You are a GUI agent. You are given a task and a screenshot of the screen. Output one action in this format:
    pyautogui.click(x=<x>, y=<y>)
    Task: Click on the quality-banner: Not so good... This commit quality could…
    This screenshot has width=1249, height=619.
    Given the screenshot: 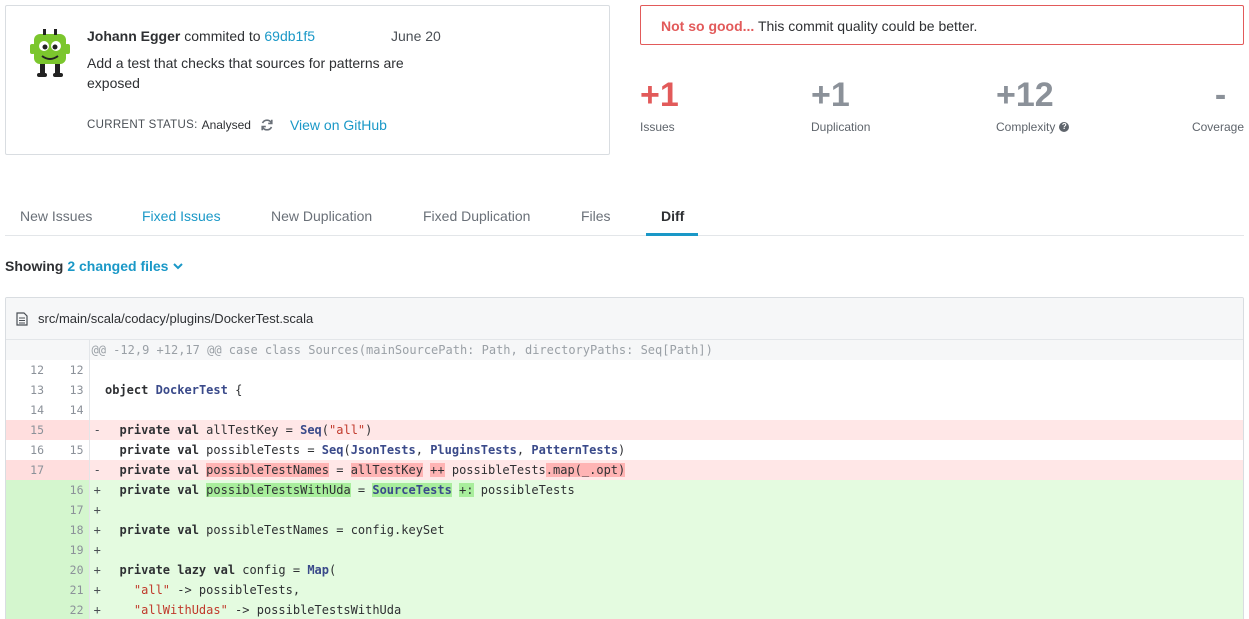 What is the action you would take?
    pyautogui.click(x=942, y=25)
    